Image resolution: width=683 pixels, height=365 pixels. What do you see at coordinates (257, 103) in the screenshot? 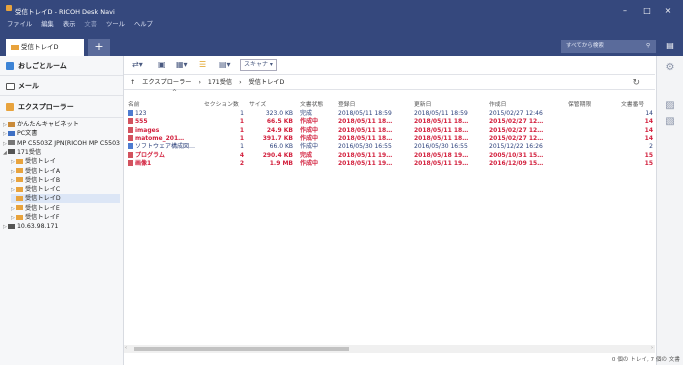
I see `column-header-size: サイズ` at bounding box center [257, 103].